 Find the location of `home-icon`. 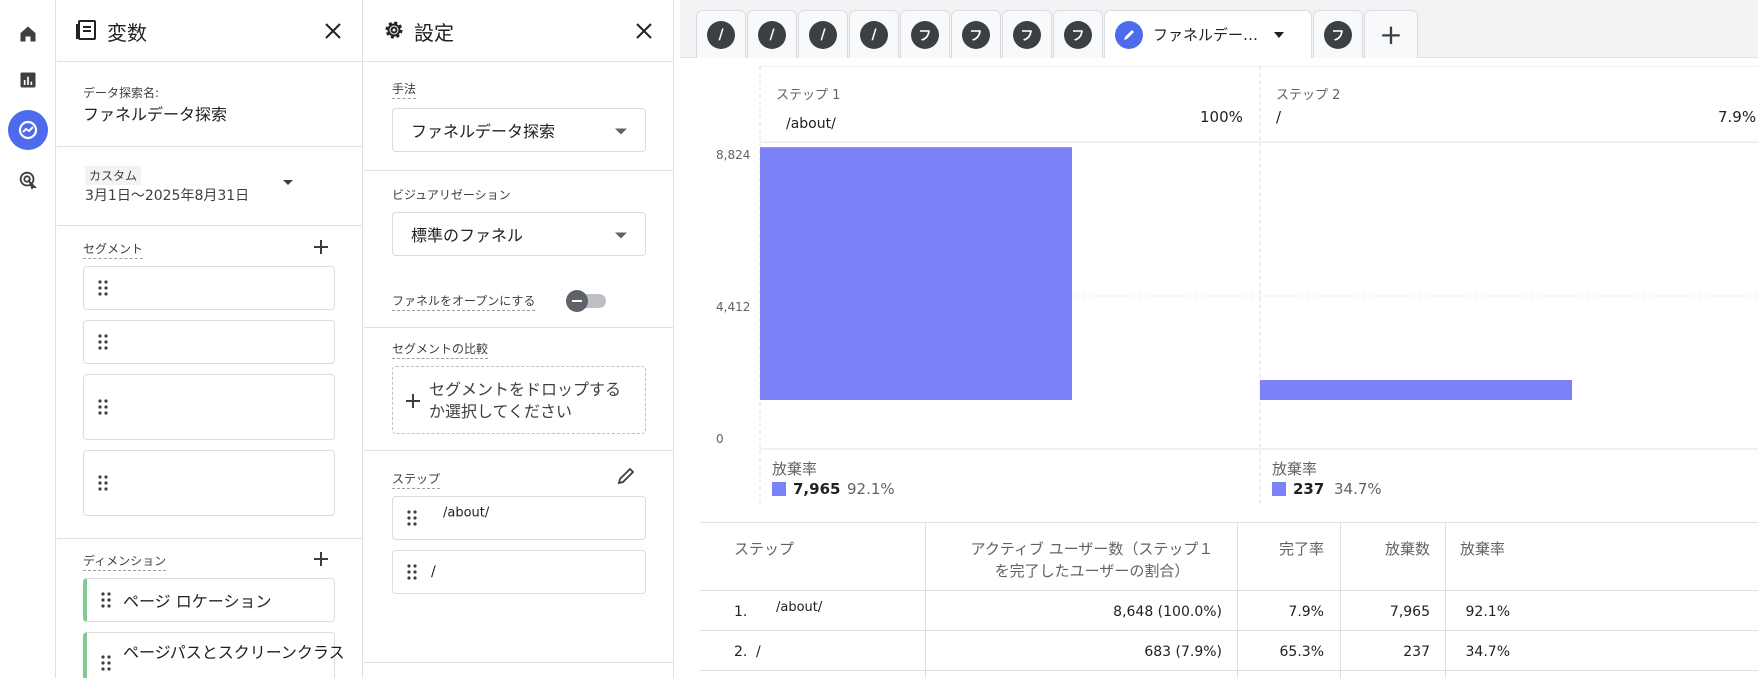

home-icon is located at coordinates (28, 34).